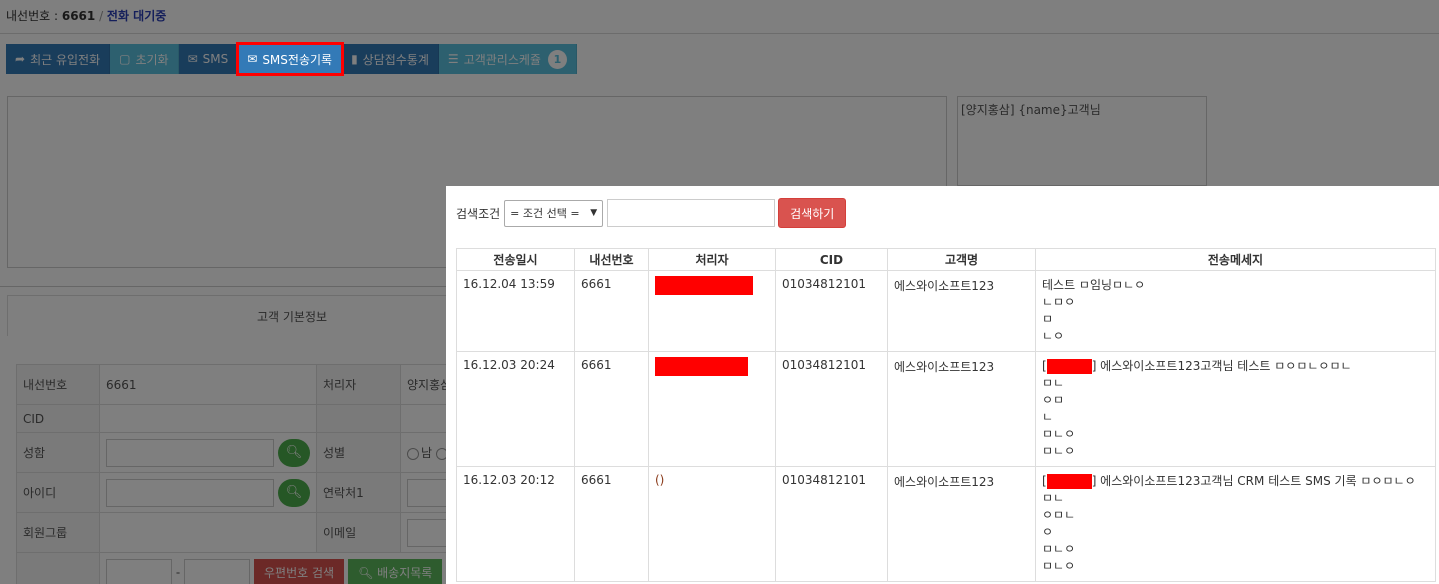 This screenshot has height=584, width=1439. Describe the element at coordinates (1253, 481) in the screenshot. I see `message-text: ] 에스와이소프트123고객님 CRM 테스트 SMS 기록 ㅁㅇㅁㄴㅇ` at that location.